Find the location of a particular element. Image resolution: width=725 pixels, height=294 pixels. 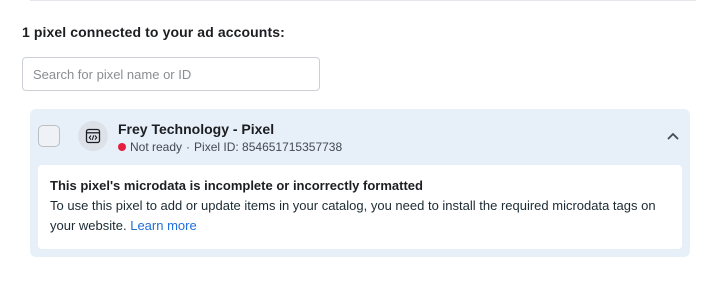

code-window-icon is located at coordinates (93, 136).